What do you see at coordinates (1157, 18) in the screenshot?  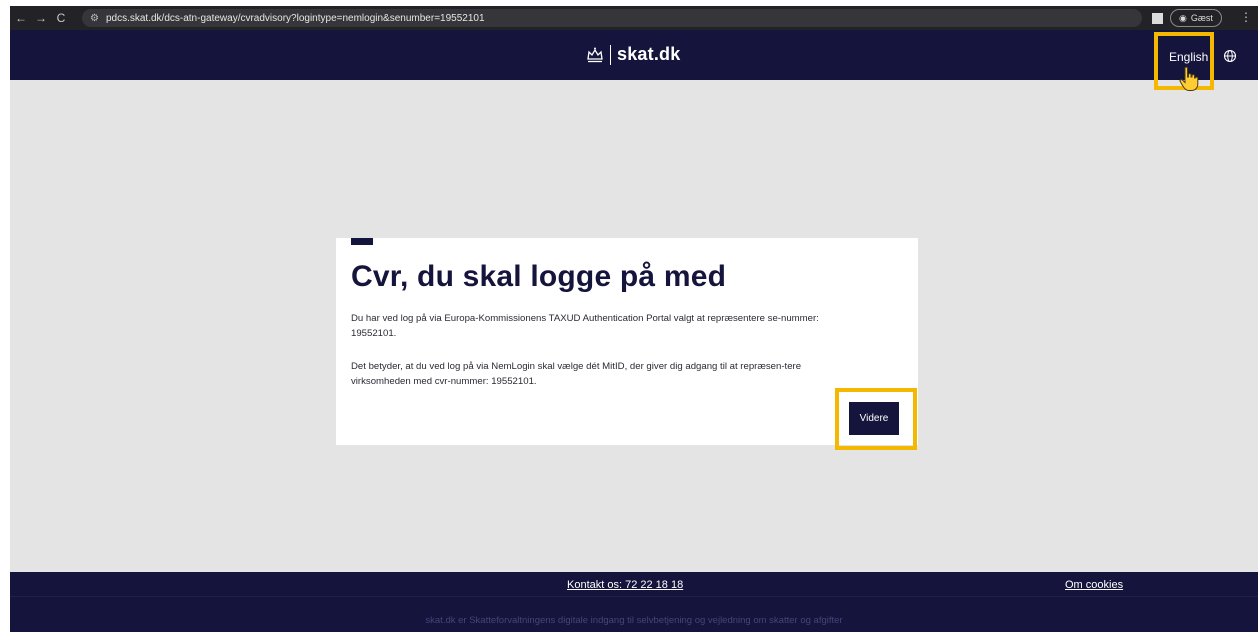 I see `side-panel-icon` at bounding box center [1157, 18].